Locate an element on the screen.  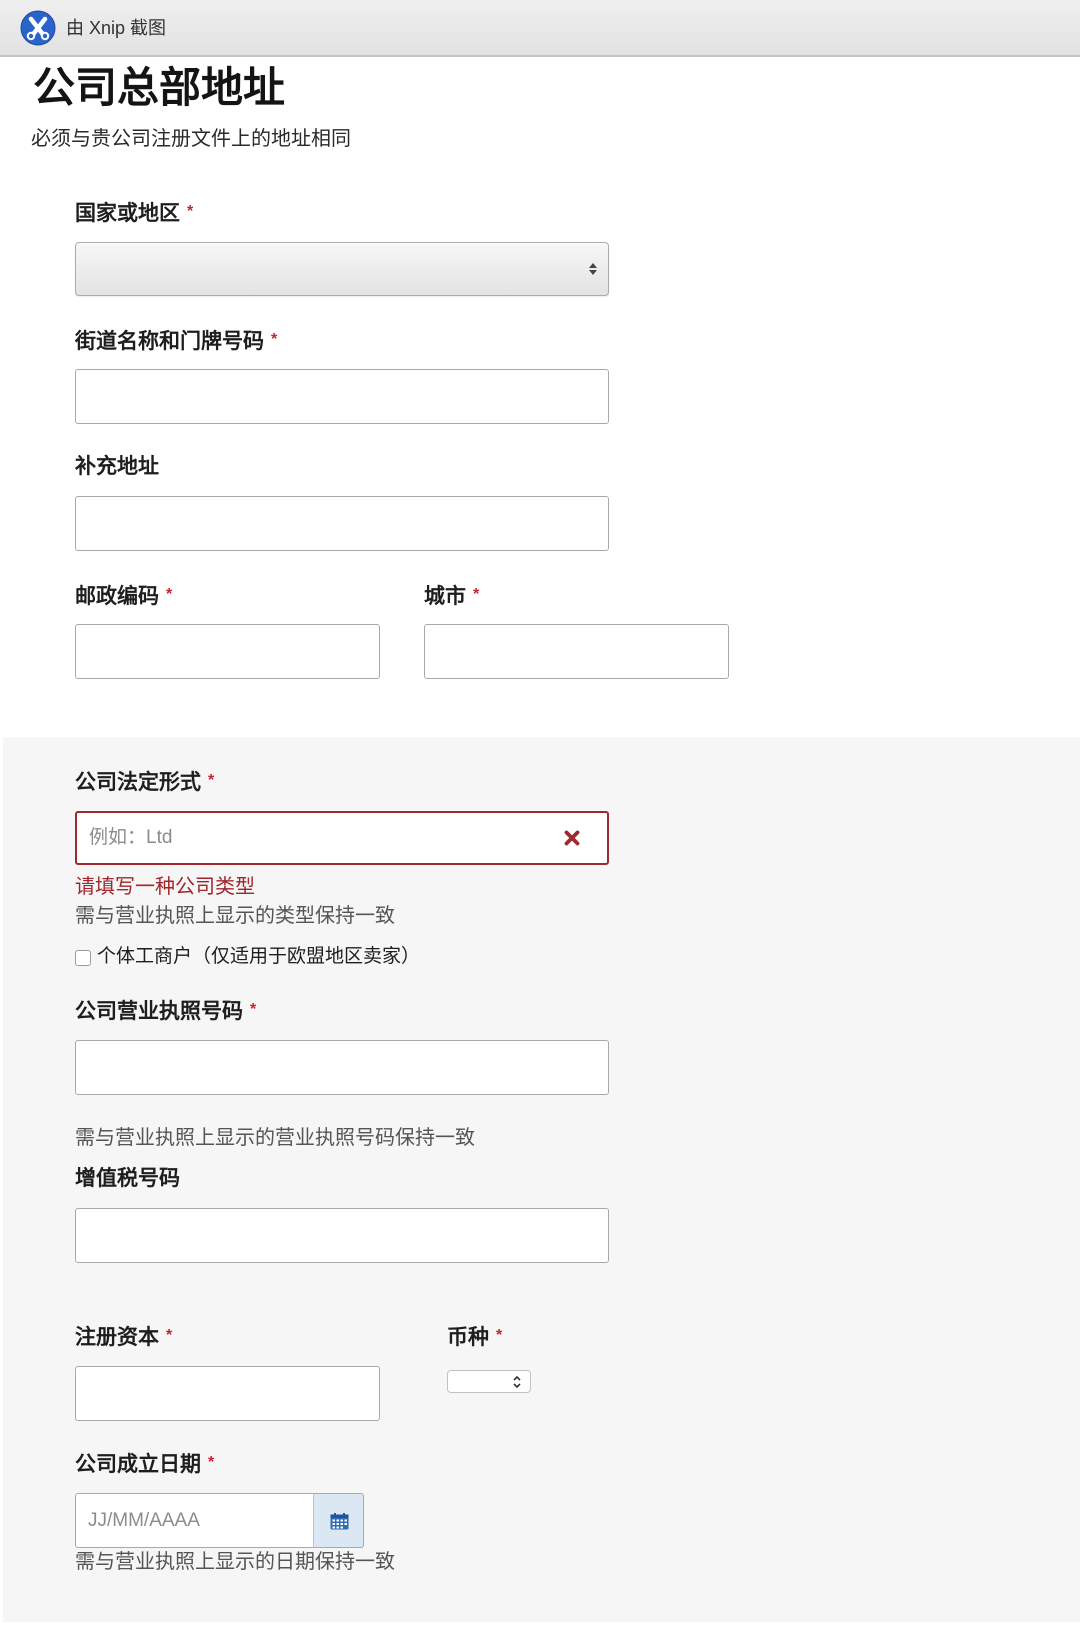
legal-form-error: 请填写一种公司类型 is located at coordinates (165, 887).